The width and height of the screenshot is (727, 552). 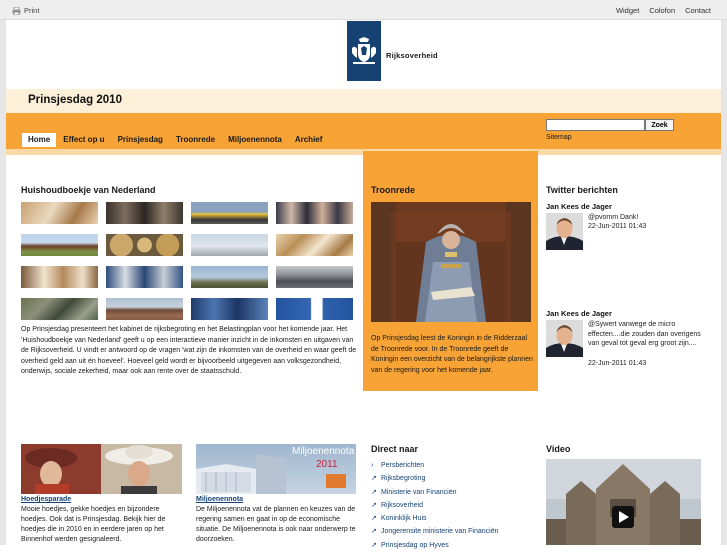 What do you see at coordinates (372, 465) in the screenshot?
I see `chevron-right-icon: ›` at bounding box center [372, 465].